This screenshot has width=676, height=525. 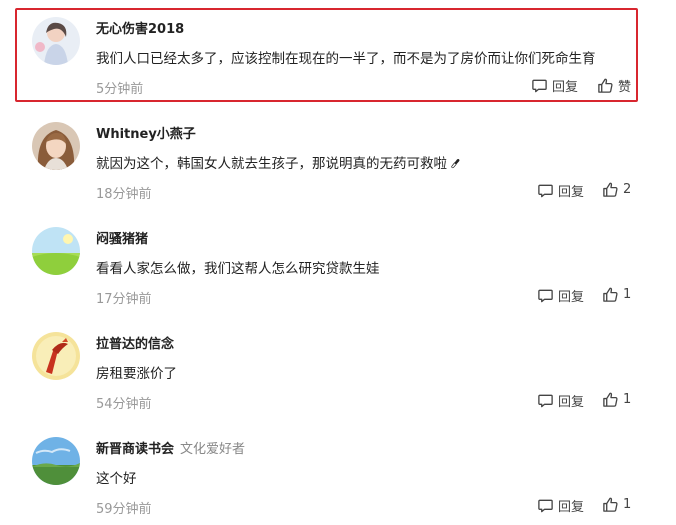 I want to click on like-button: 2, so click(x=616, y=189).